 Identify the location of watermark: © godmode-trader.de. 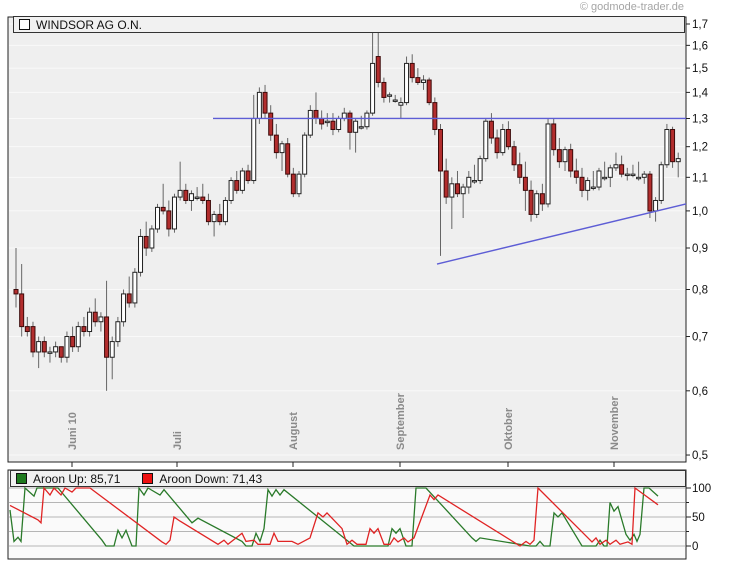
(631, 7).